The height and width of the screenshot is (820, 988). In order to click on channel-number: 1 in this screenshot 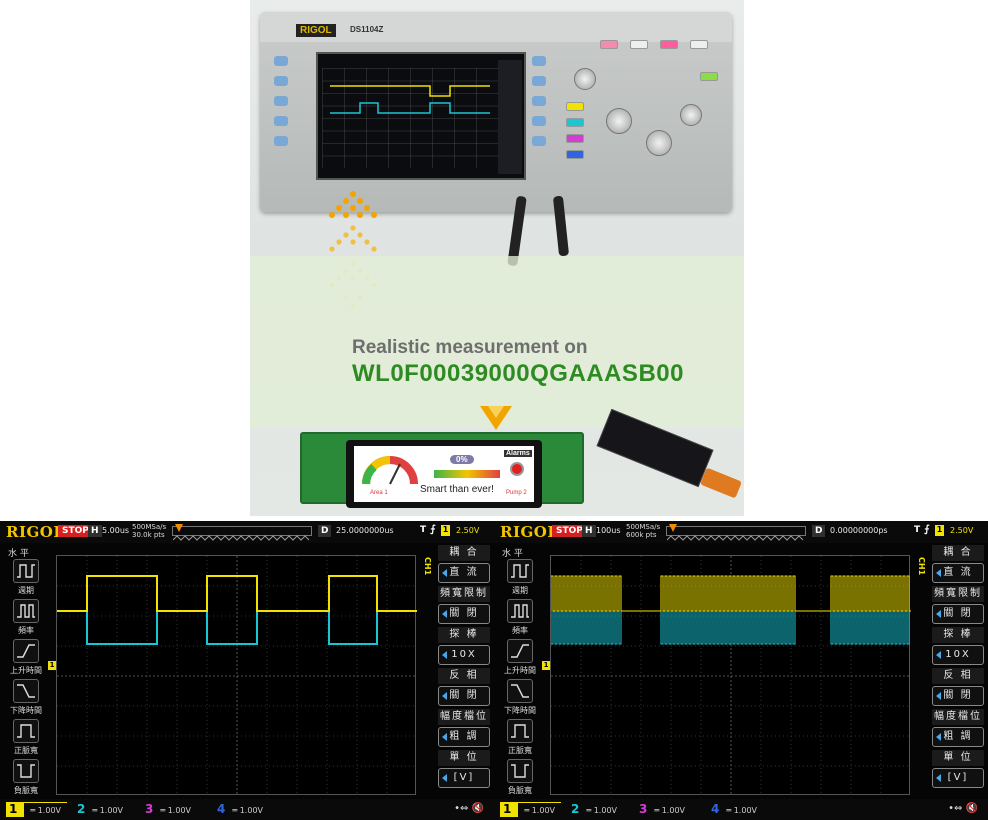, I will do `click(507, 809)`.